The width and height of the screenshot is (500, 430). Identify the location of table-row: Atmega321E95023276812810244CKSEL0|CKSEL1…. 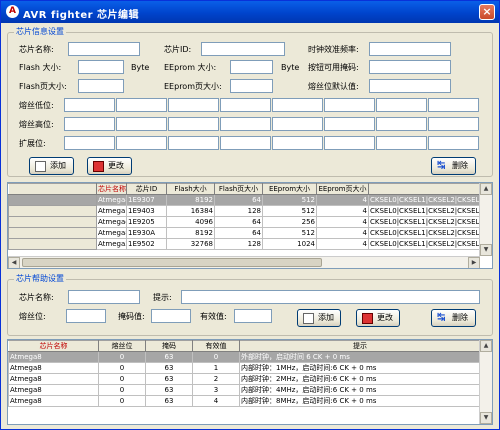
(250, 244).